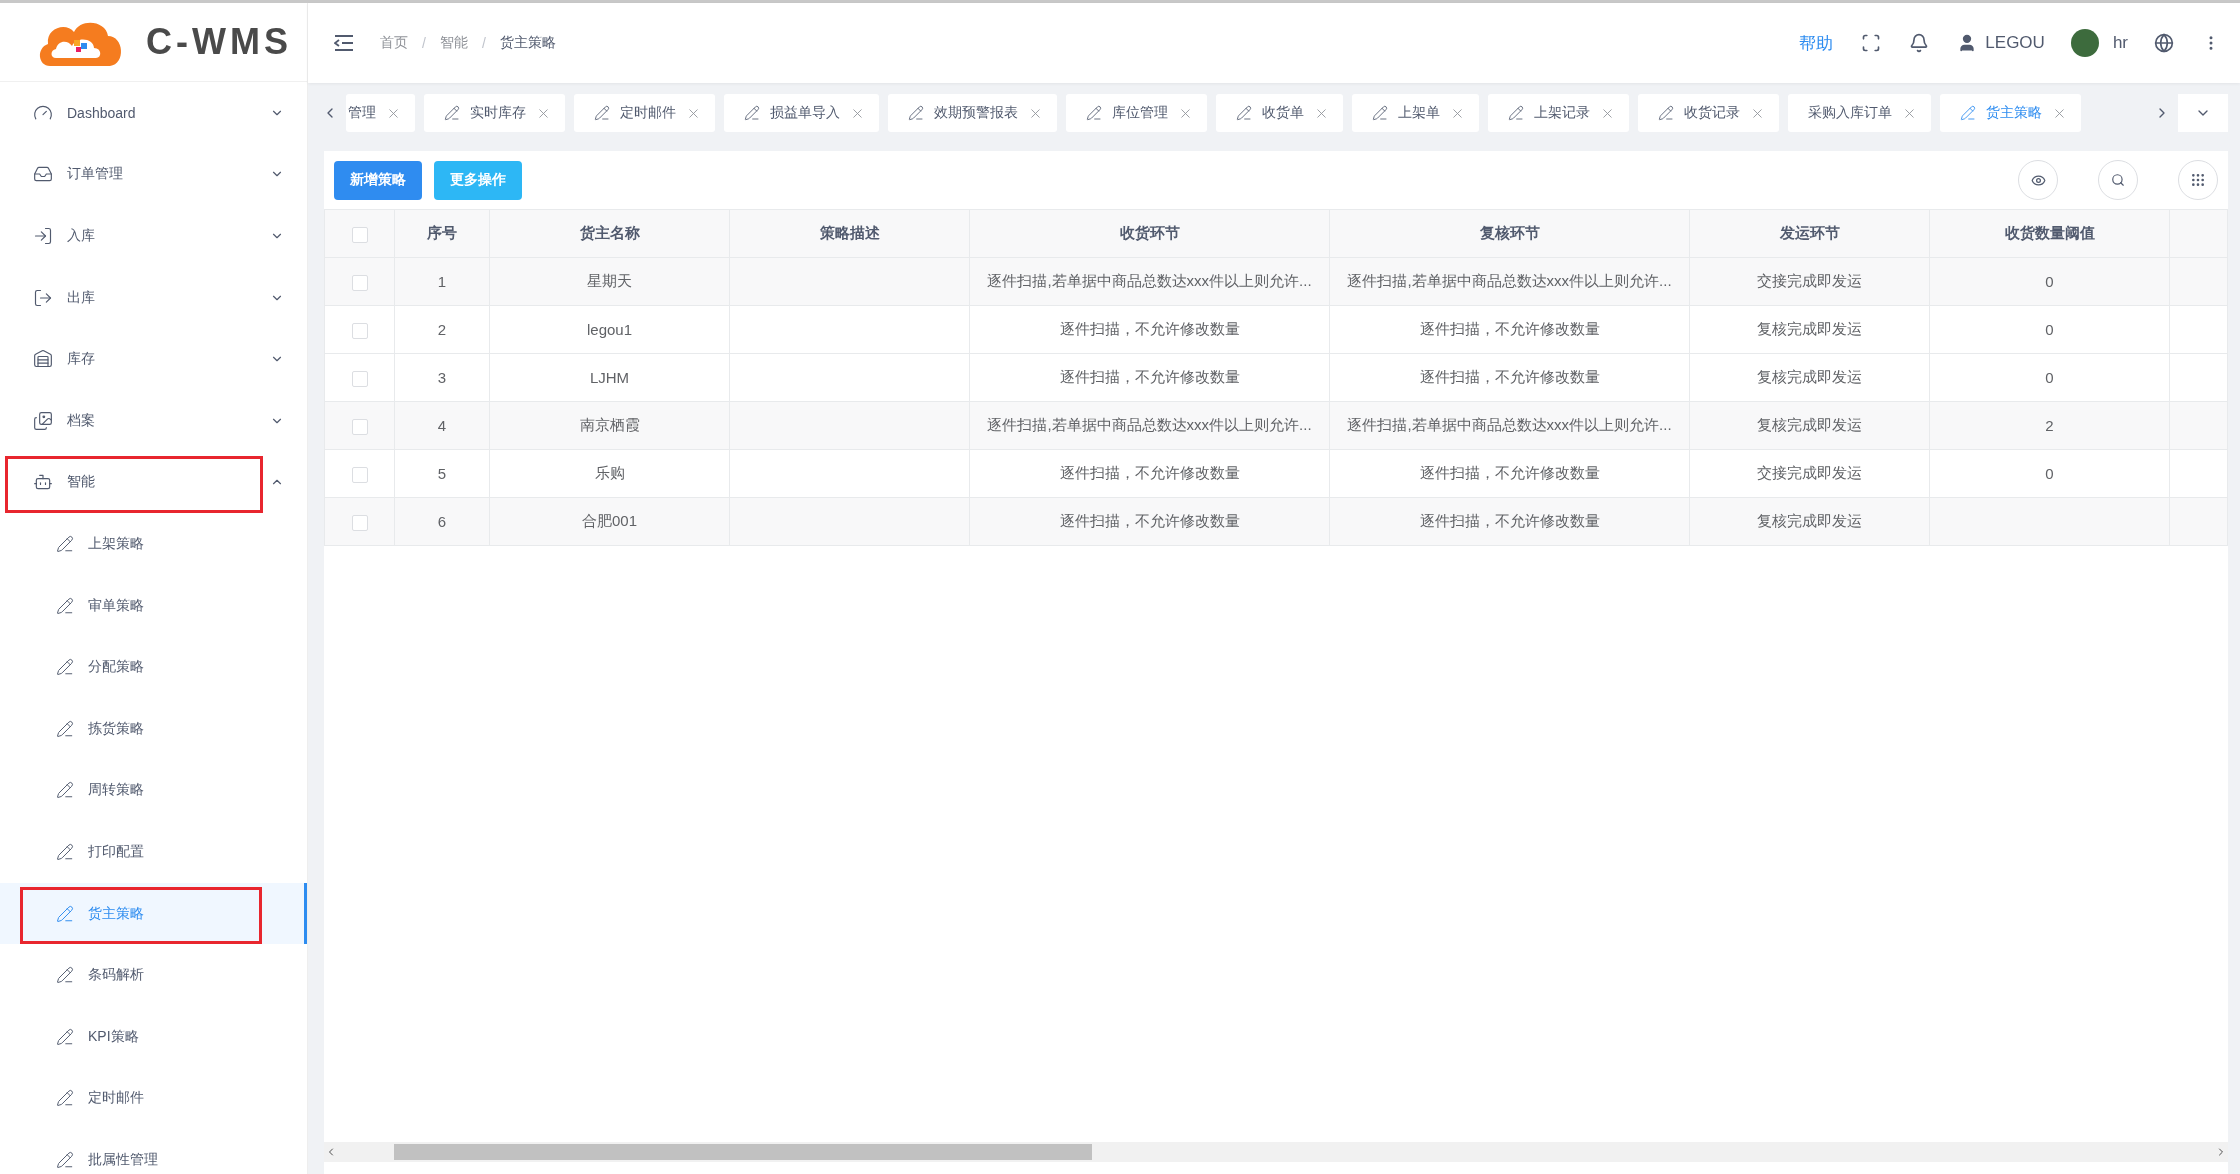  What do you see at coordinates (153, 728) in the screenshot?
I see `sidebar-subitem: 拣货策略` at bounding box center [153, 728].